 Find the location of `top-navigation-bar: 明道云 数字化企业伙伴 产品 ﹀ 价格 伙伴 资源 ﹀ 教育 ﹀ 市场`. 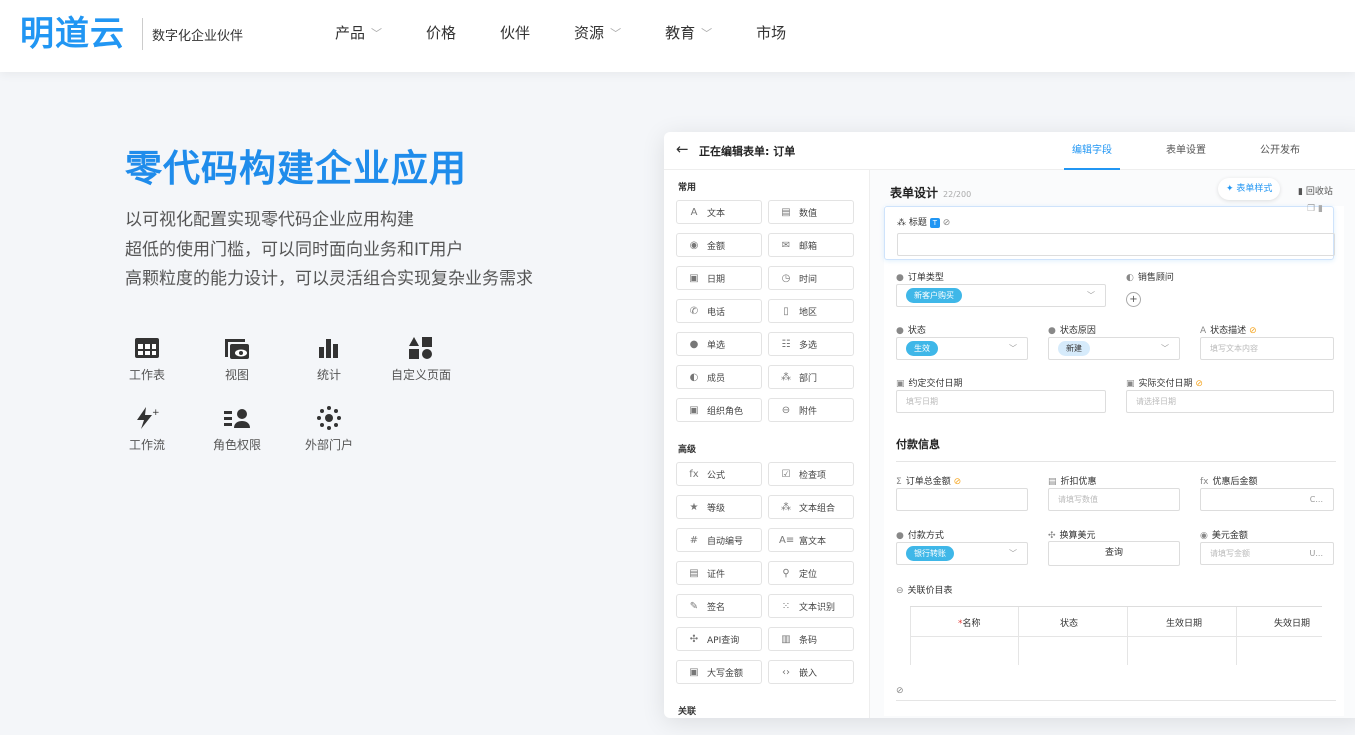

top-navigation-bar: 明道云 数字化企业伙伴 产品 ﹀ 价格 伙伴 资源 ﹀ 教育 ﹀ 市场 is located at coordinates (677, 36).